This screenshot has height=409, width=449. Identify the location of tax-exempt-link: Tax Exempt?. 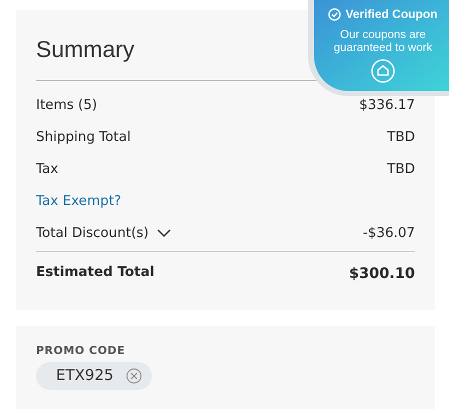
(79, 201).